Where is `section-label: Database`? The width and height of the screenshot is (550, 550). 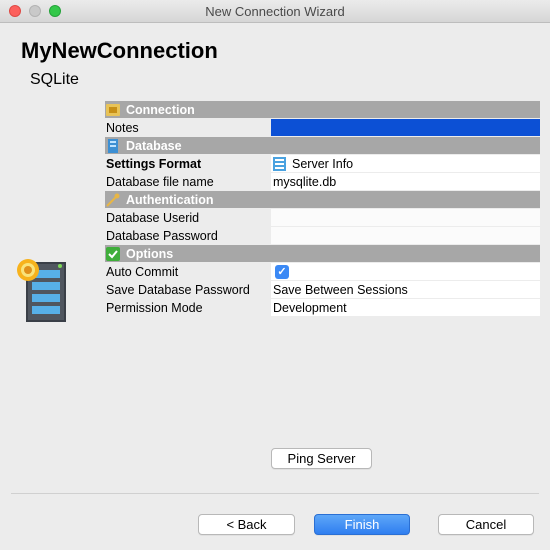
section-label: Database is located at coordinates (154, 145).